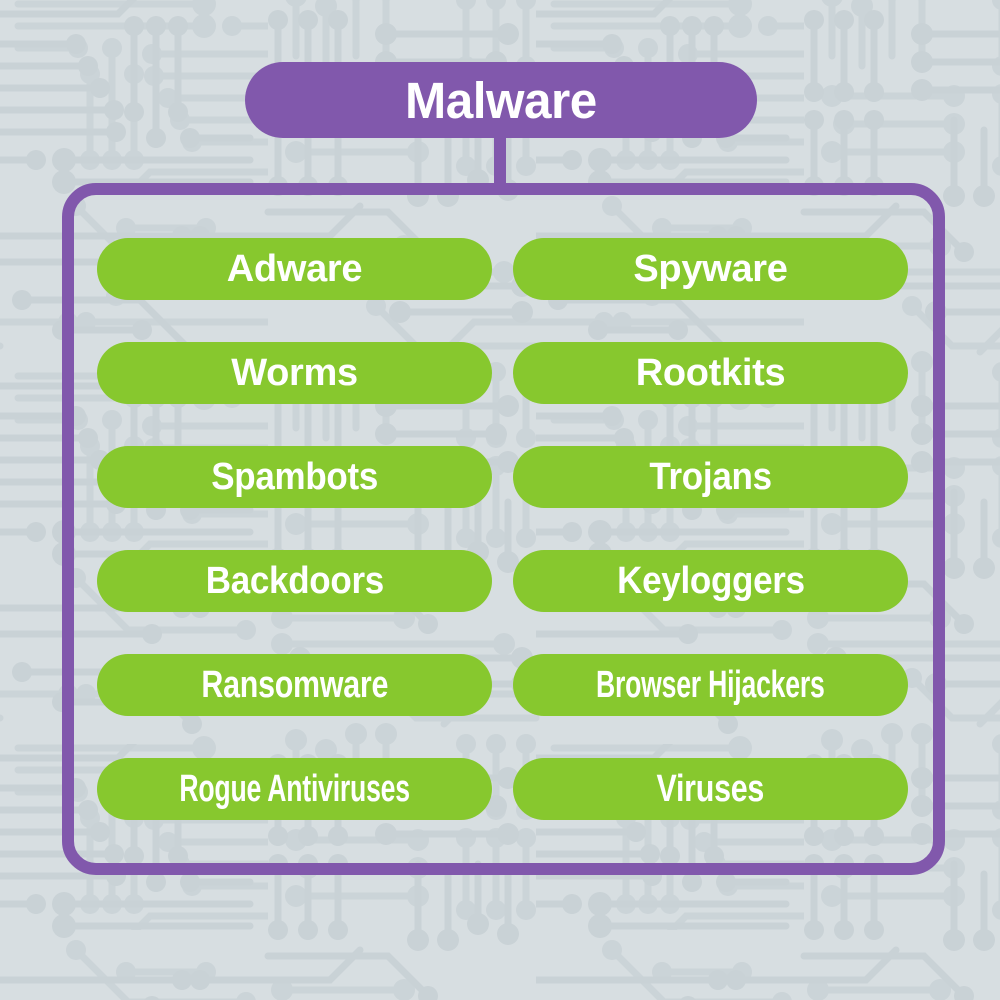  I want to click on malware-type-pill: Ransomware, so click(294, 685).